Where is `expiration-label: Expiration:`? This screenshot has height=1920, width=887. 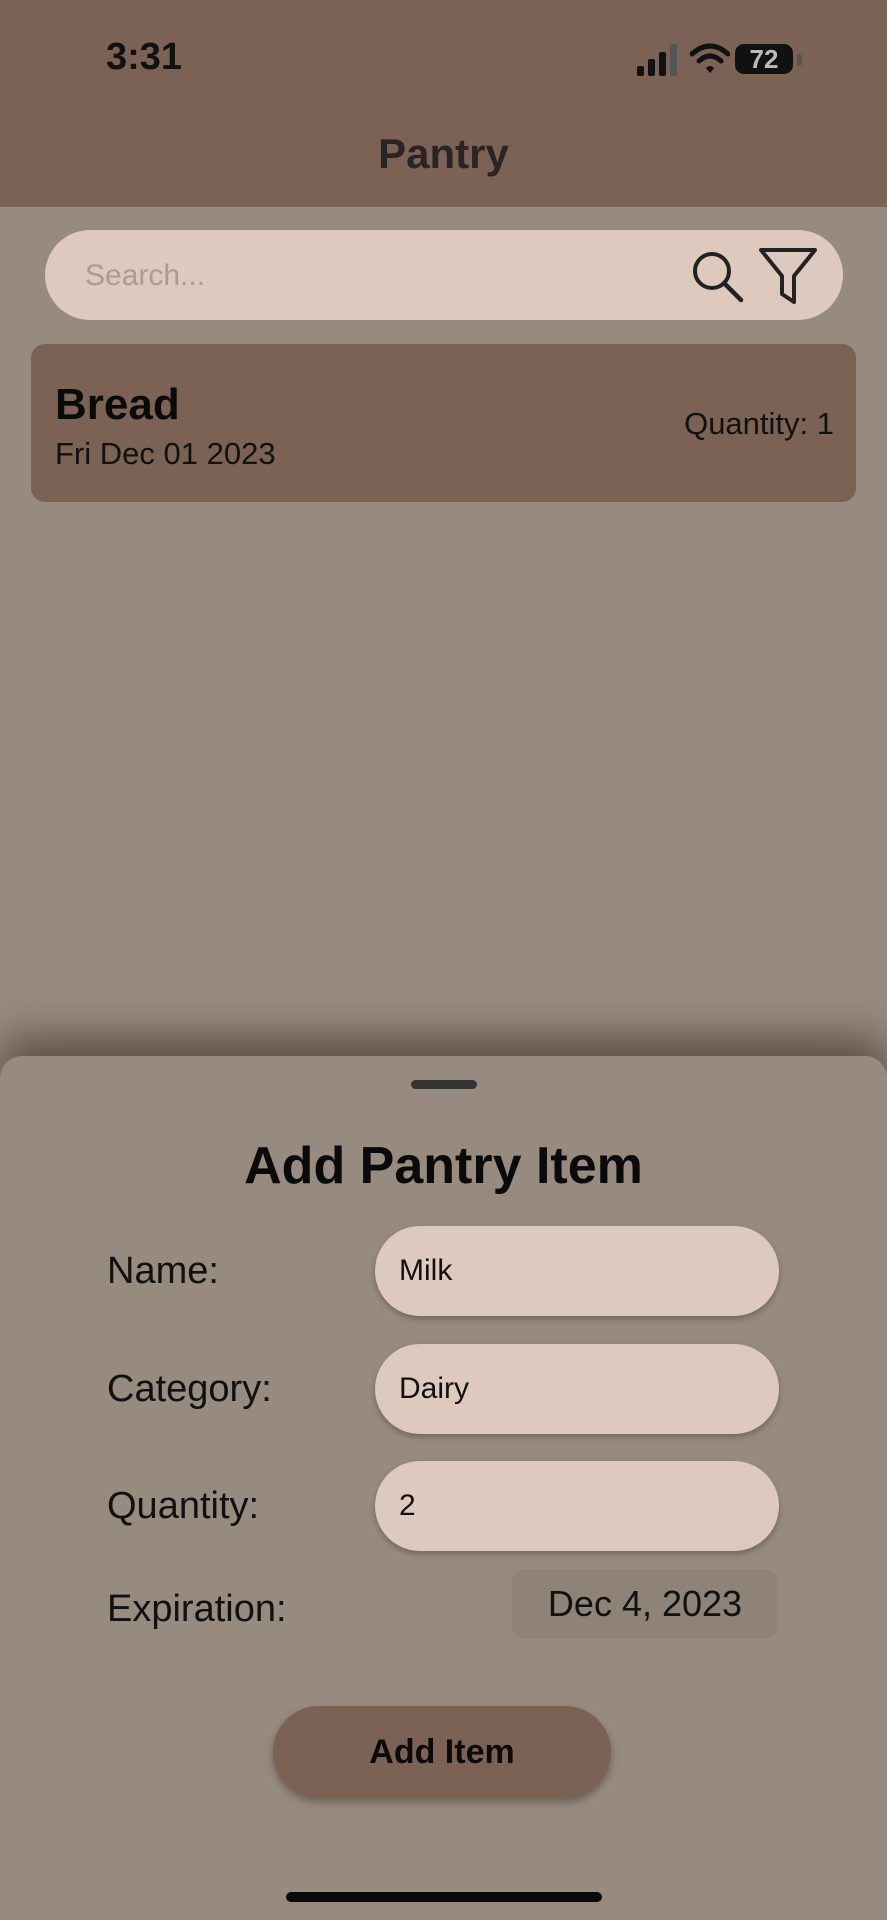
expiration-label: Expiration: is located at coordinates (197, 1609).